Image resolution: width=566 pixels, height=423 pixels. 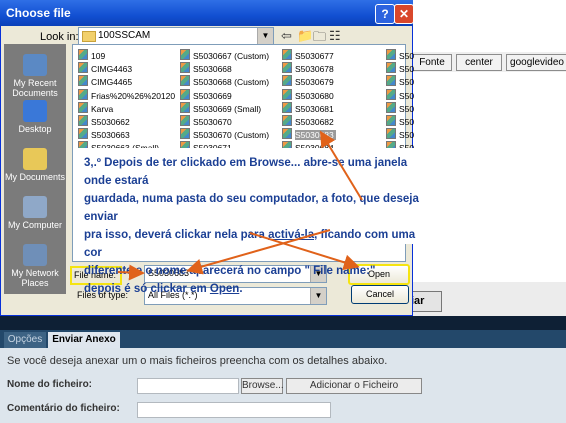 I want to click on arrow-label-to-input, so click(x=131, y=272).